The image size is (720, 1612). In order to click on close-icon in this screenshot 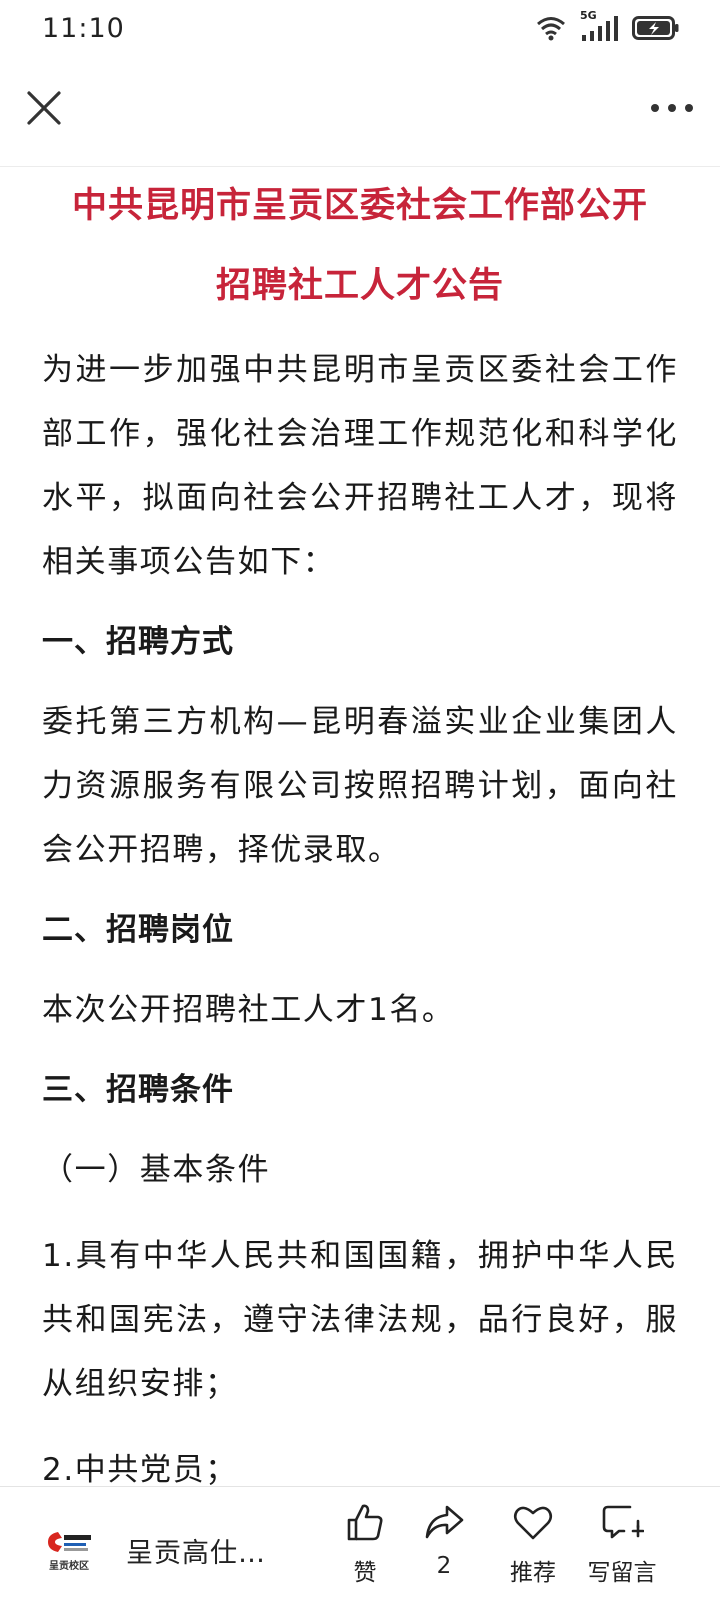, I will do `click(44, 108)`.